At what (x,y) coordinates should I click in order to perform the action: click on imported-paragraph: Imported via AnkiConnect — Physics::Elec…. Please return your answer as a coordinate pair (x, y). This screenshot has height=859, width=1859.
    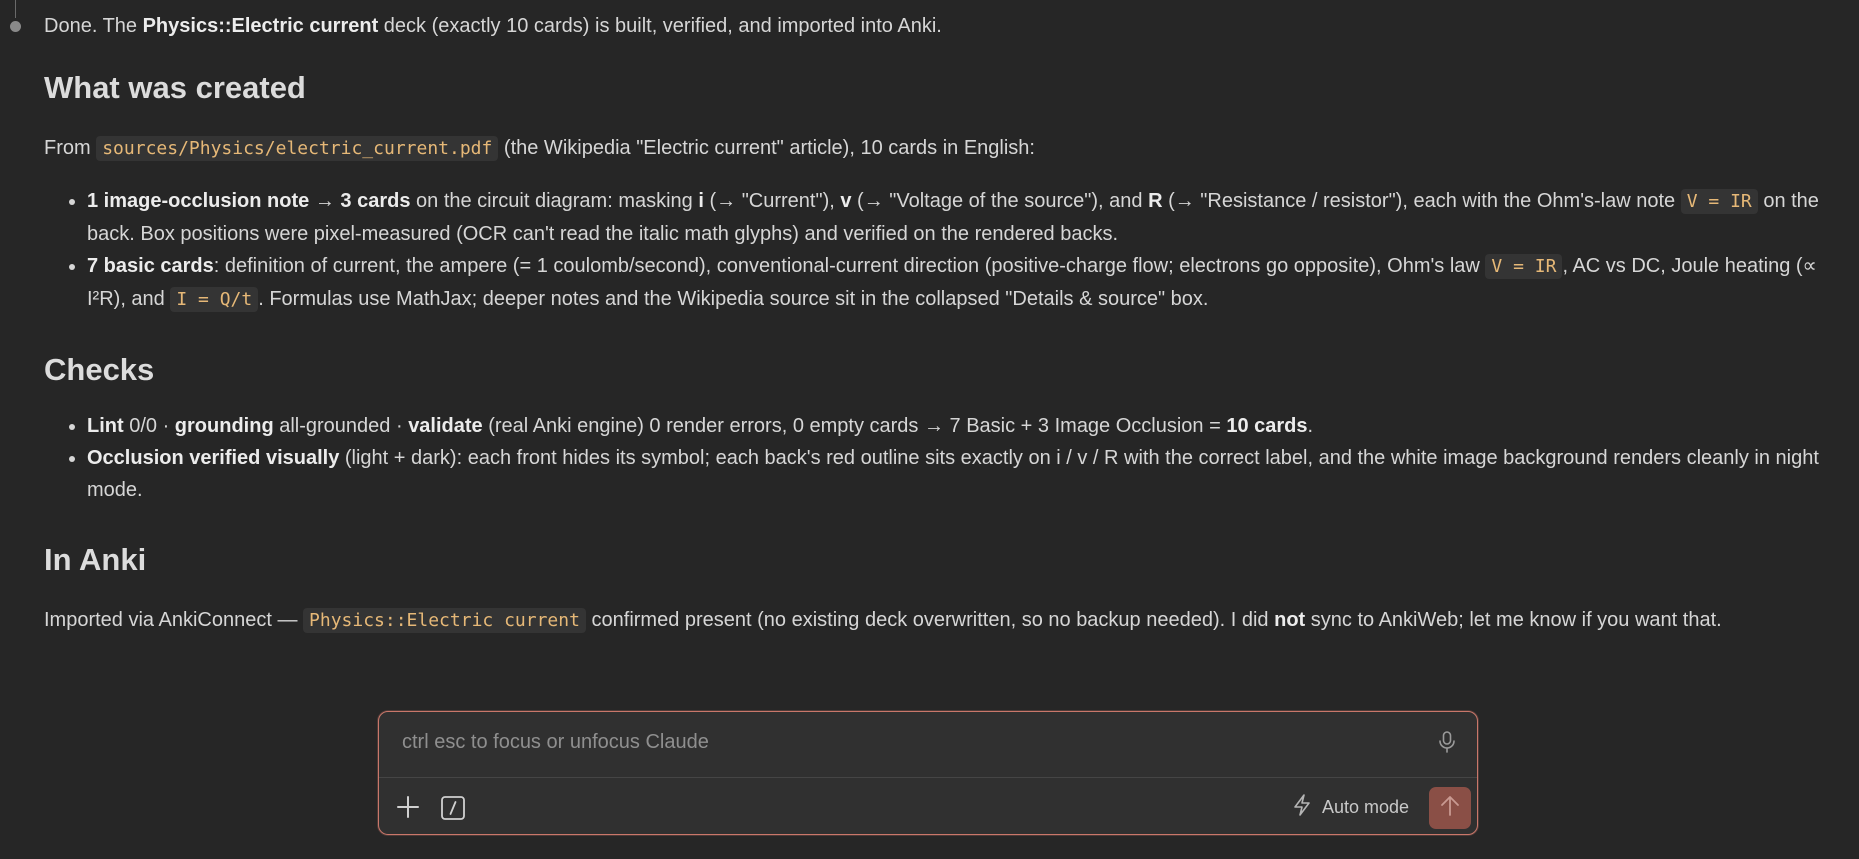
    Looking at the image, I should click on (883, 620).